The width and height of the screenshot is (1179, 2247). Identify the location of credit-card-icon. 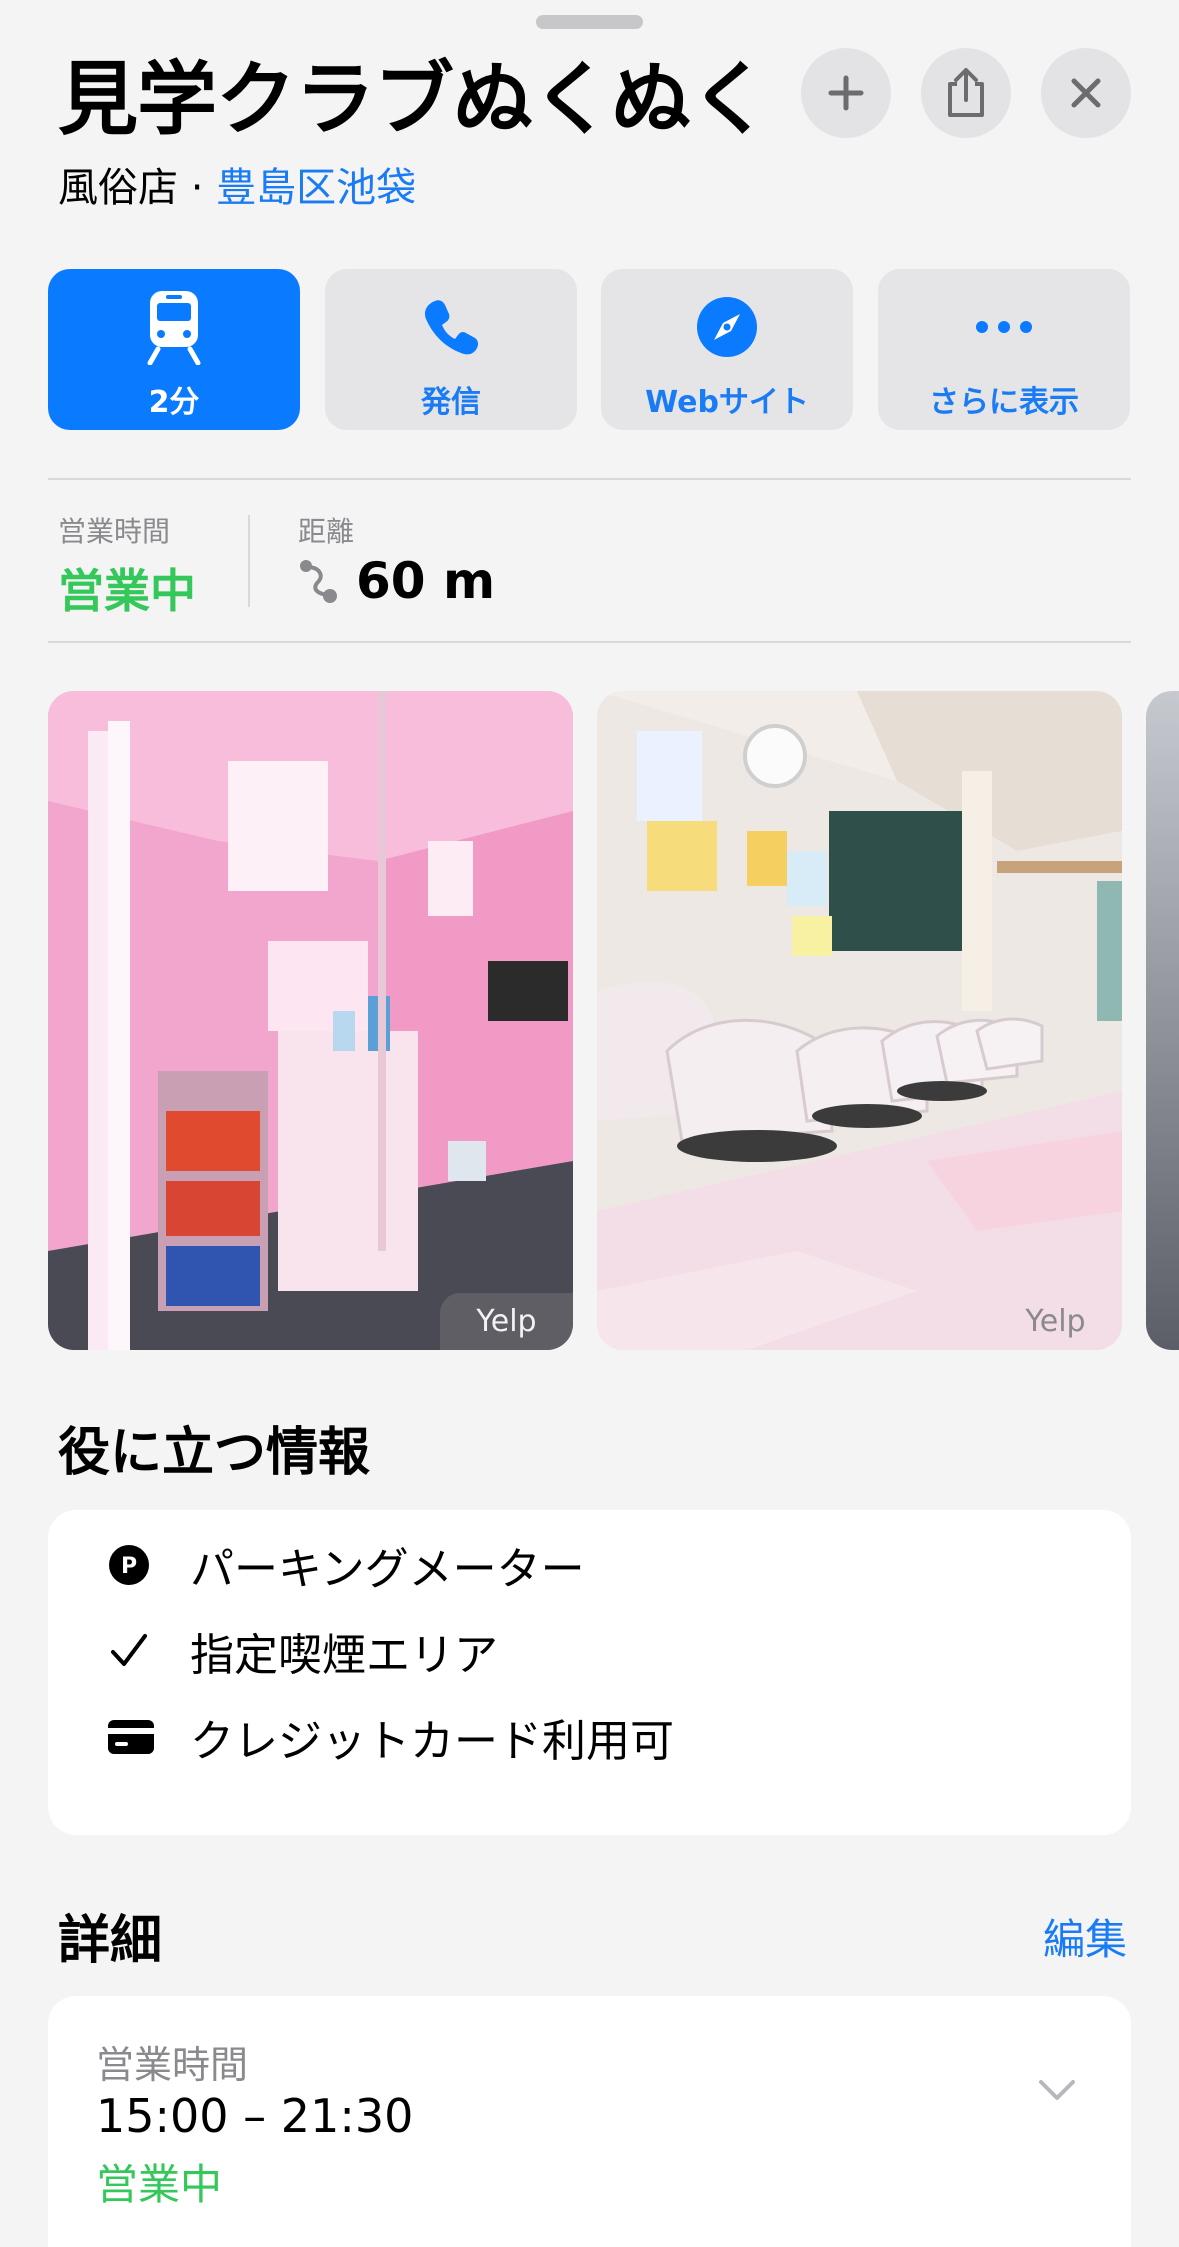
(149, 1737).